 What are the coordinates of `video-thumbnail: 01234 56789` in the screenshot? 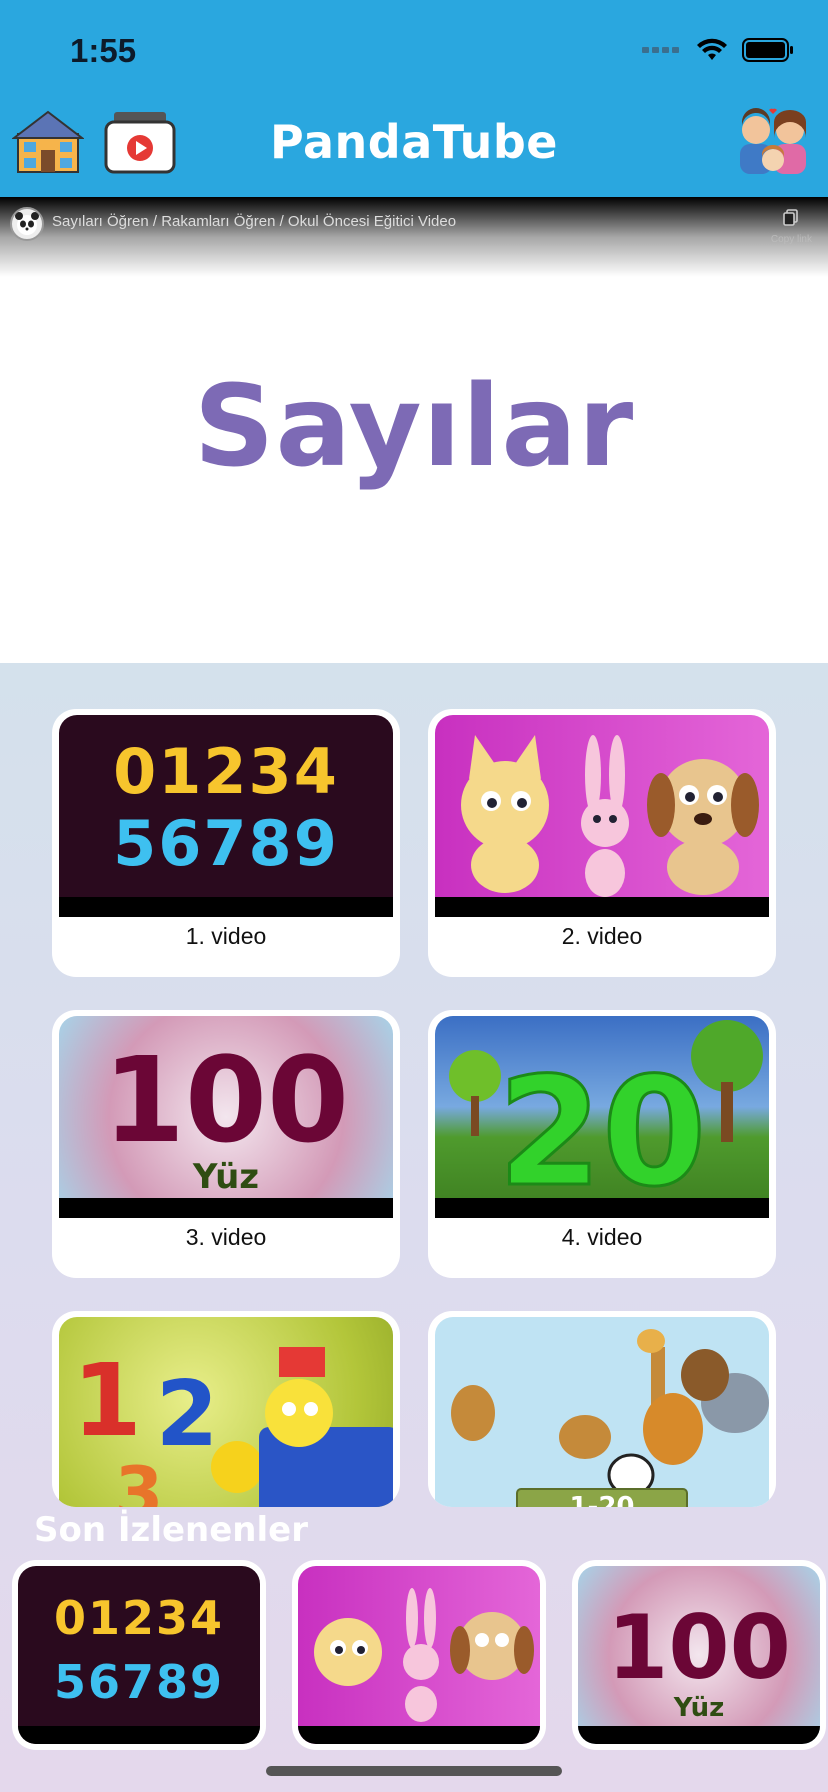 It's located at (226, 816).